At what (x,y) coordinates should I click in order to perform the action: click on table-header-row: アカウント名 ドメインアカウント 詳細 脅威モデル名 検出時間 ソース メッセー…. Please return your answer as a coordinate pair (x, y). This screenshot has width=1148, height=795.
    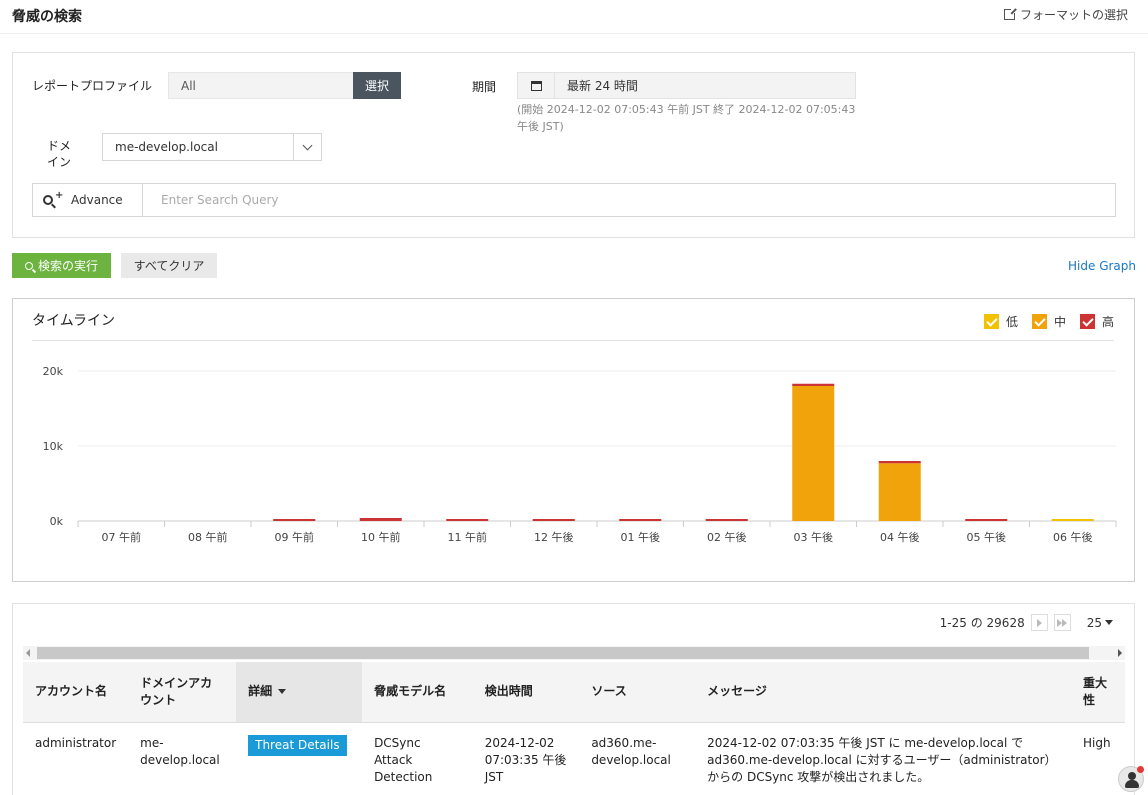
    Looking at the image, I should click on (574, 692).